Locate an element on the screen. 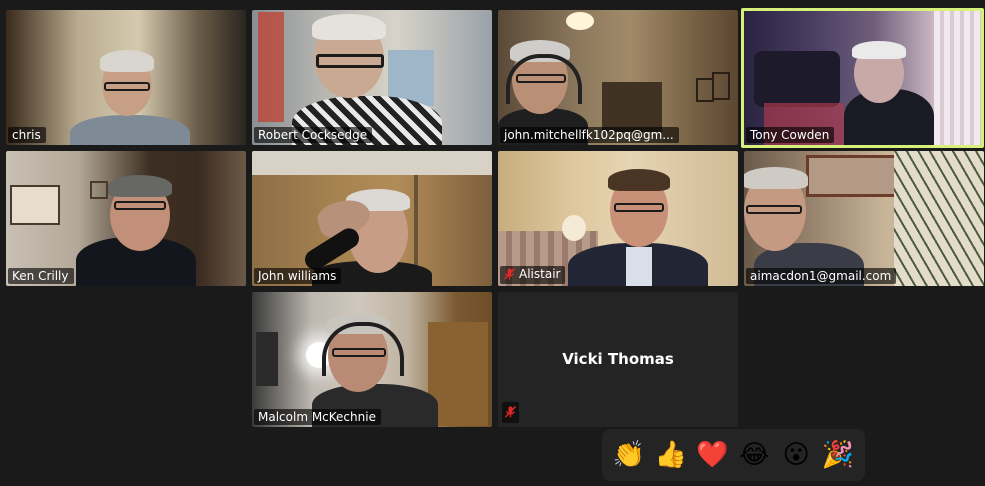 This screenshot has height=486, width=985. participant-display-name: Vicki Thomas is located at coordinates (618, 359).